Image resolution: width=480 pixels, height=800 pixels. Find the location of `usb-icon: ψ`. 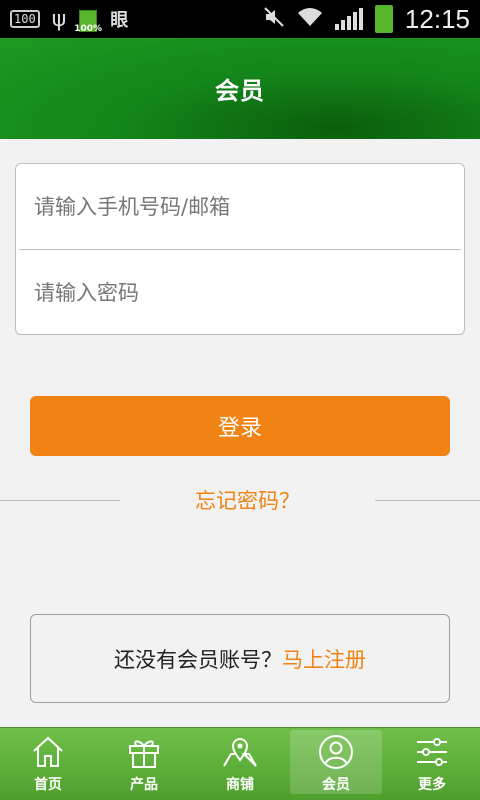

usb-icon: ψ is located at coordinates (59, 19).